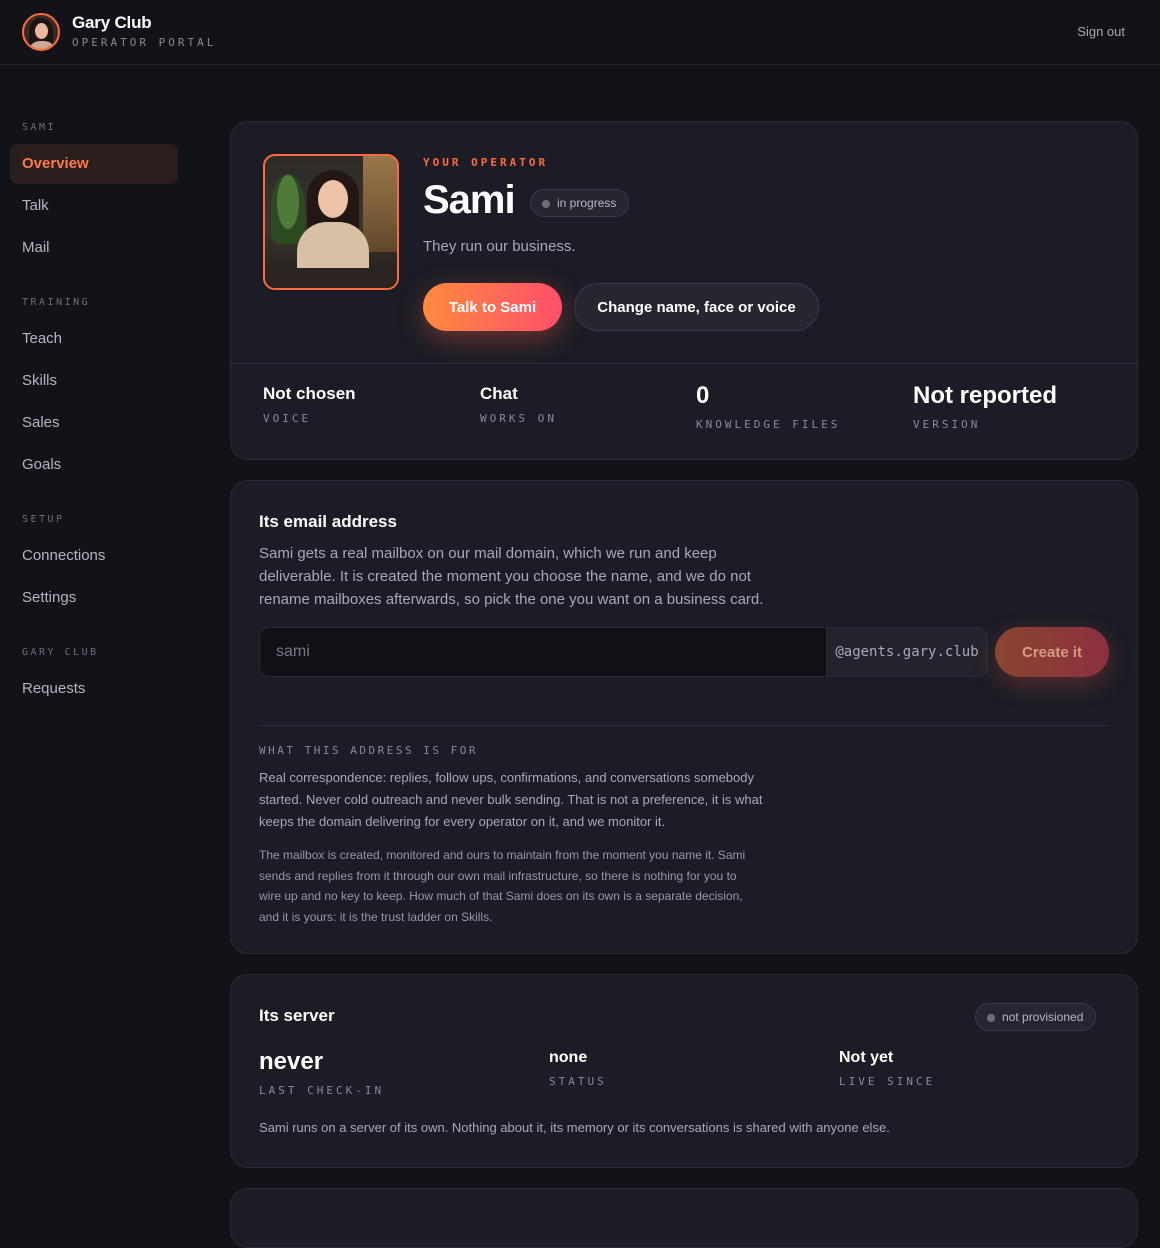 Image resolution: width=1160 pixels, height=1248 pixels. What do you see at coordinates (144, 42) in the screenshot?
I see `brand-subtitle: OPERATOR PORTAL` at bounding box center [144, 42].